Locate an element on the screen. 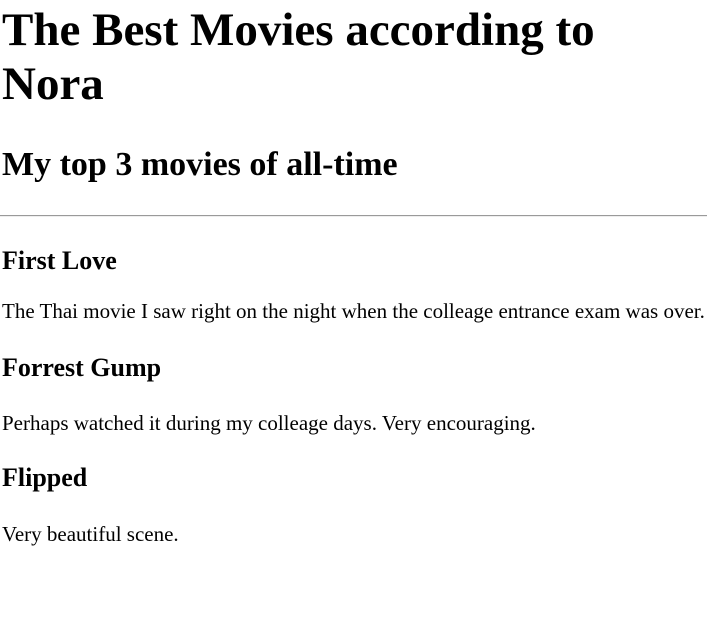  movie-title: First Love is located at coordinates (59, 260).